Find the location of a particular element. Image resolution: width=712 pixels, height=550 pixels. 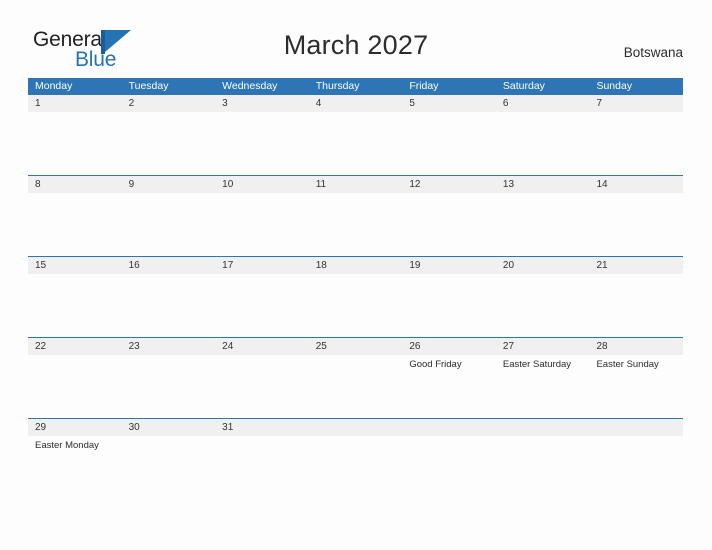

day-cell: 5 is located at coordinates (449, 135).